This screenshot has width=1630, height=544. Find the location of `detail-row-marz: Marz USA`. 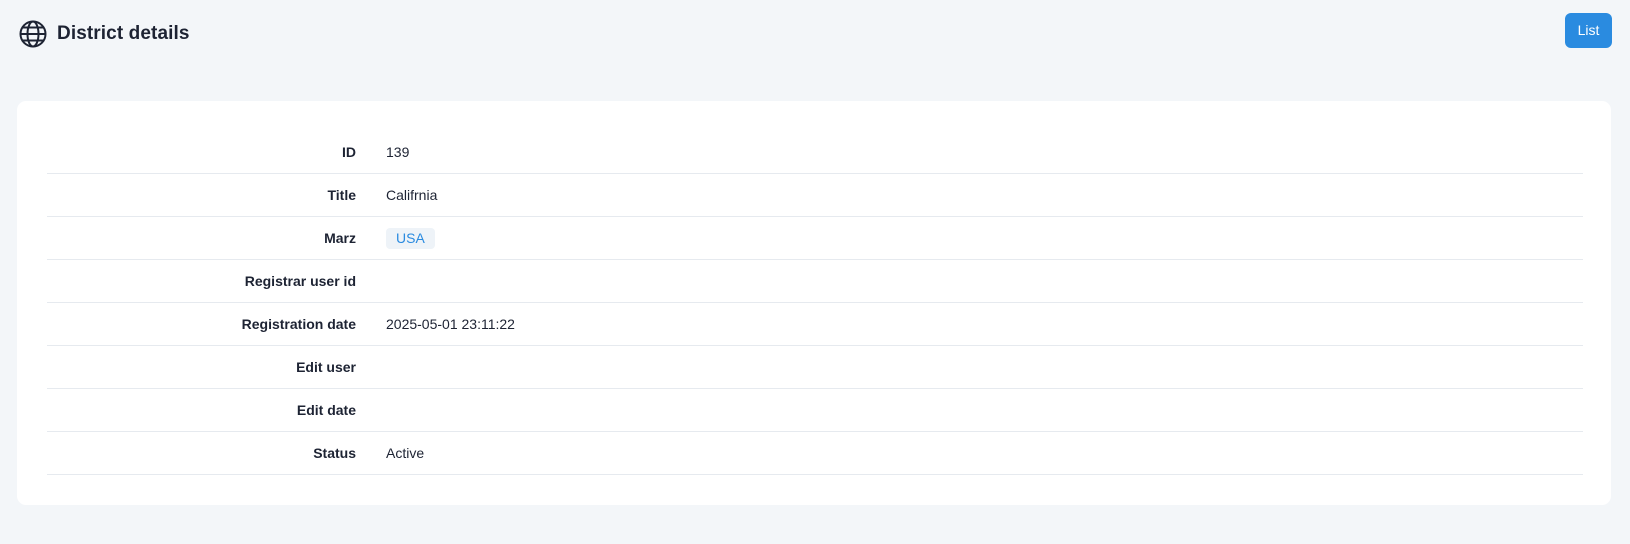

detail-row-marz: Marz USA is located at coordinates (815, 238).